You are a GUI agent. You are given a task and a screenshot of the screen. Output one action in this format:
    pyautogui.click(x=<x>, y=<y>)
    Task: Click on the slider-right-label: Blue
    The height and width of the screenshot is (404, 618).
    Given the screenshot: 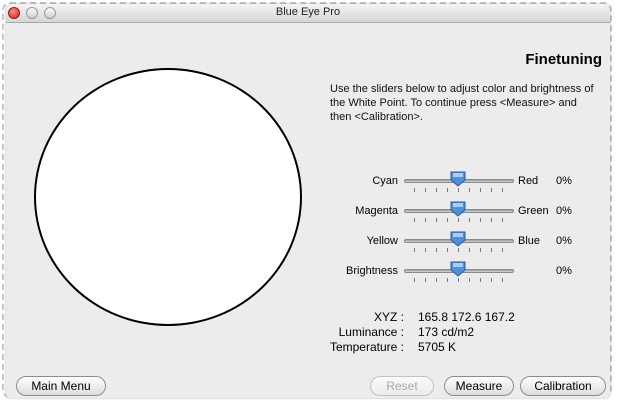 What is the action you would take?
    pyautogui.click(x=529, y=241)
    